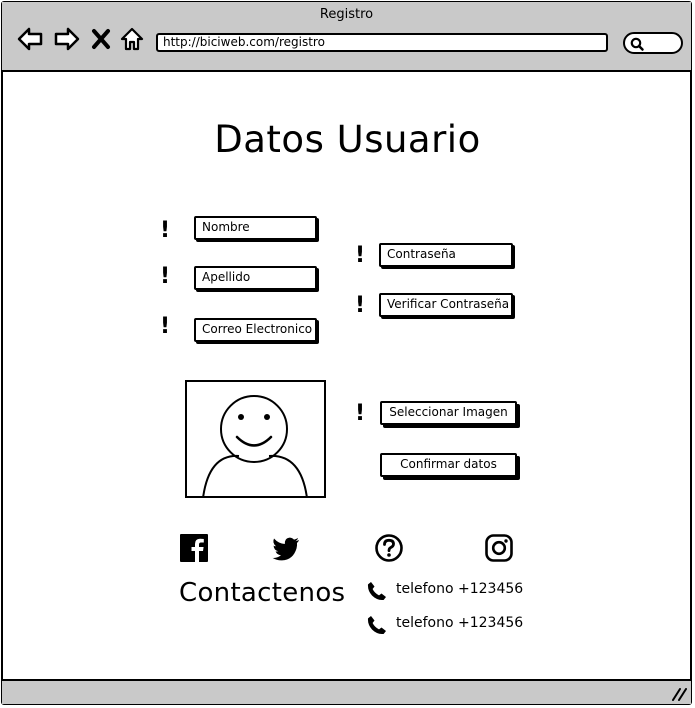  I want to click on search-field, so click(653, 43).